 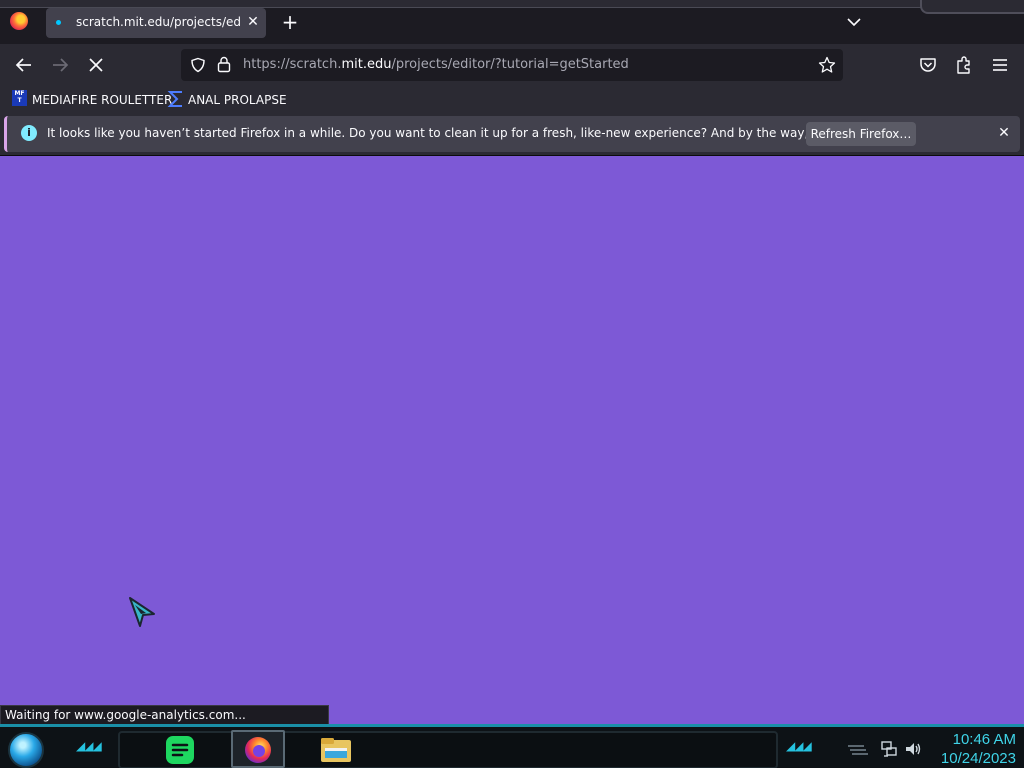 I want to click on list-all-tabs-icon, so click(x=854, y=22).